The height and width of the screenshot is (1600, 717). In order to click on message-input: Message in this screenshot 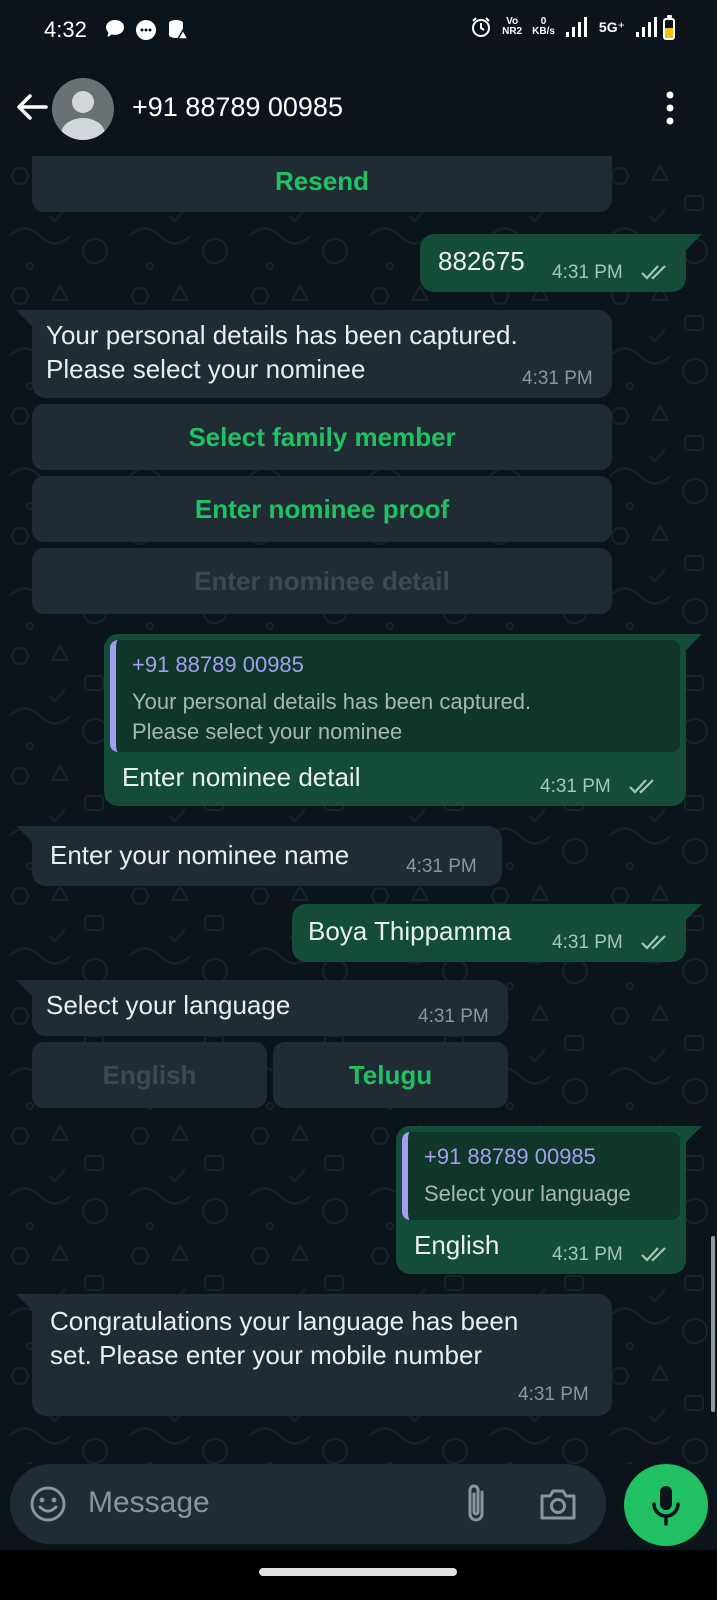, I will do `click(308, 1504)`.